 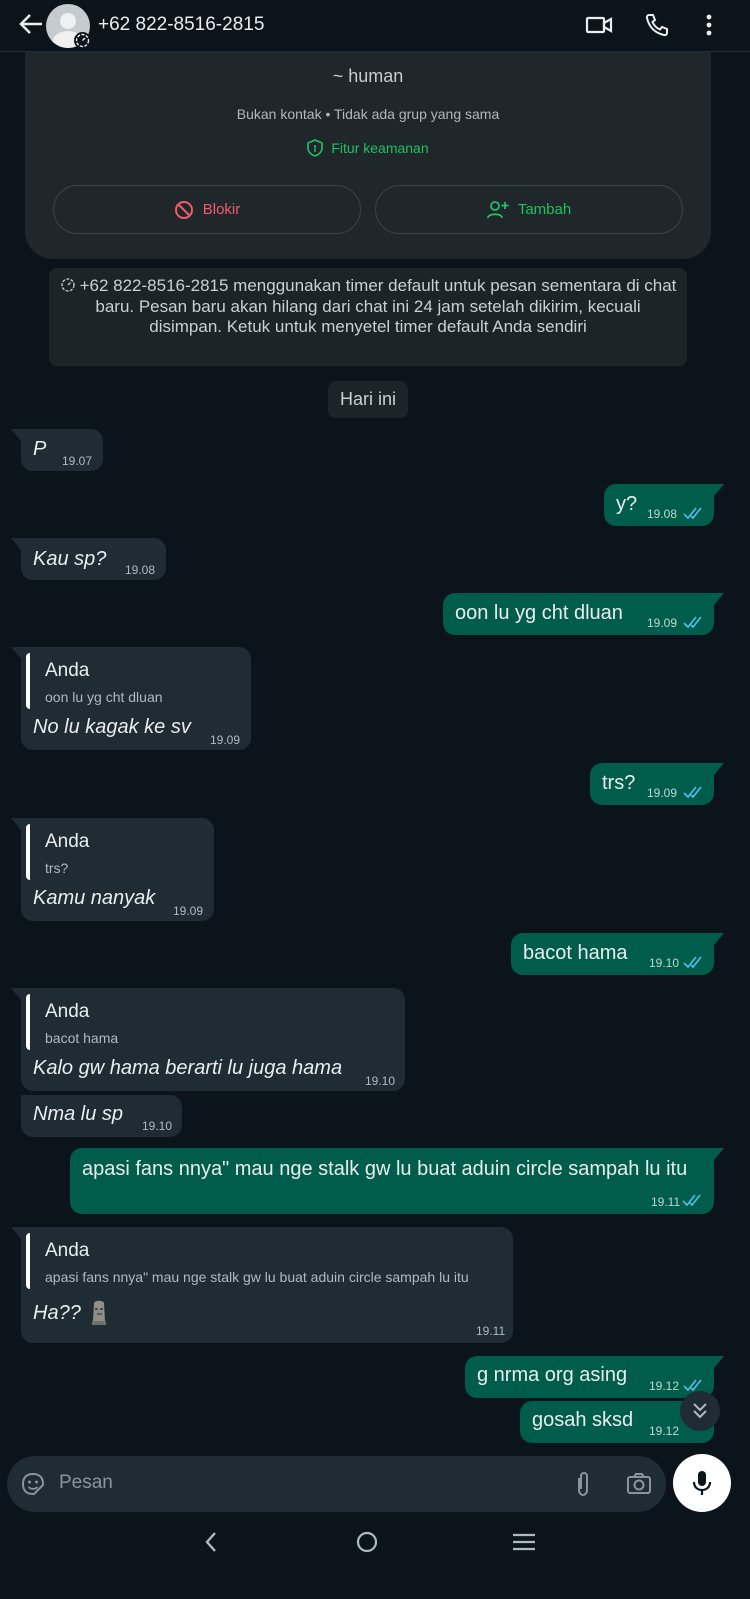 I want to click on disappearing-timer-icon, so click(x=82, y=40).